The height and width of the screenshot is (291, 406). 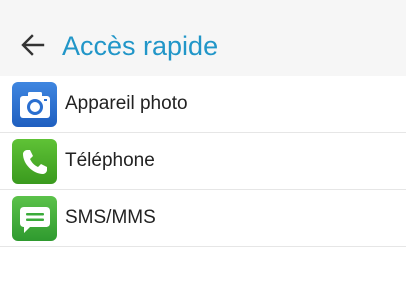 I want to click on page-title: Accès rapide, so click(x=140, y=46).